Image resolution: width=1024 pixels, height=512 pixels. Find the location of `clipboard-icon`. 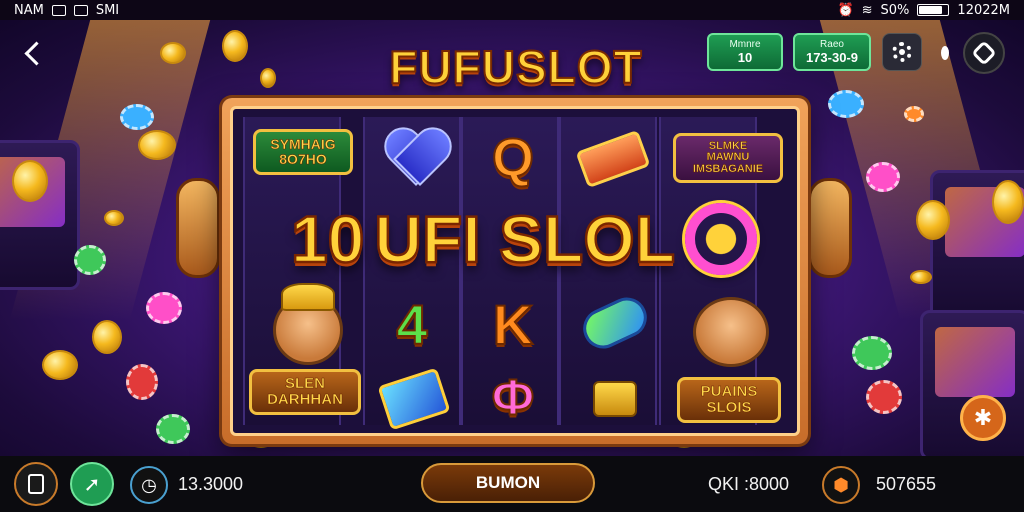

clipboard-icon is located at coordinates (36, 484).